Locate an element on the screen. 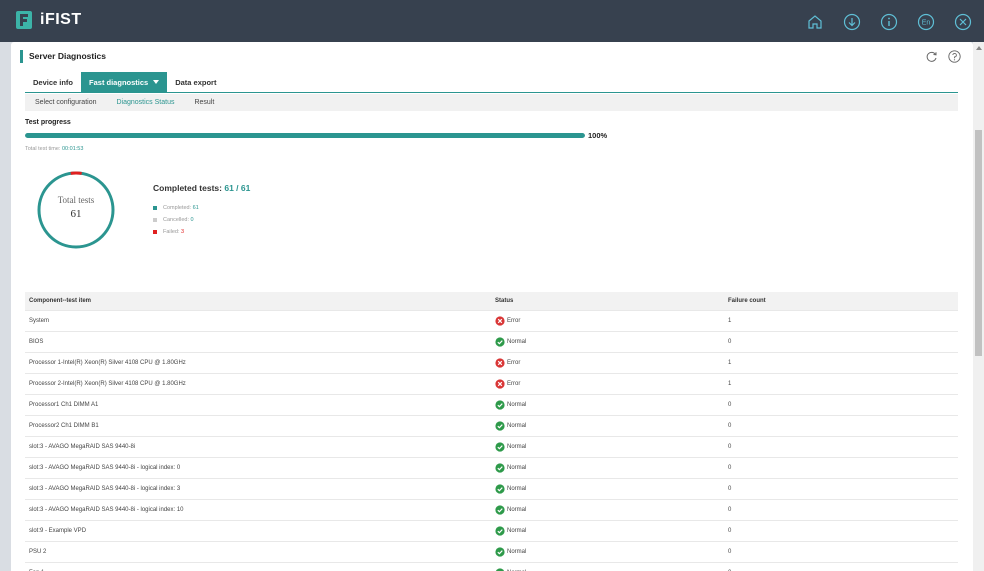  table-row: PSU 2 Normal 0 is located at coordinates (491, 551).